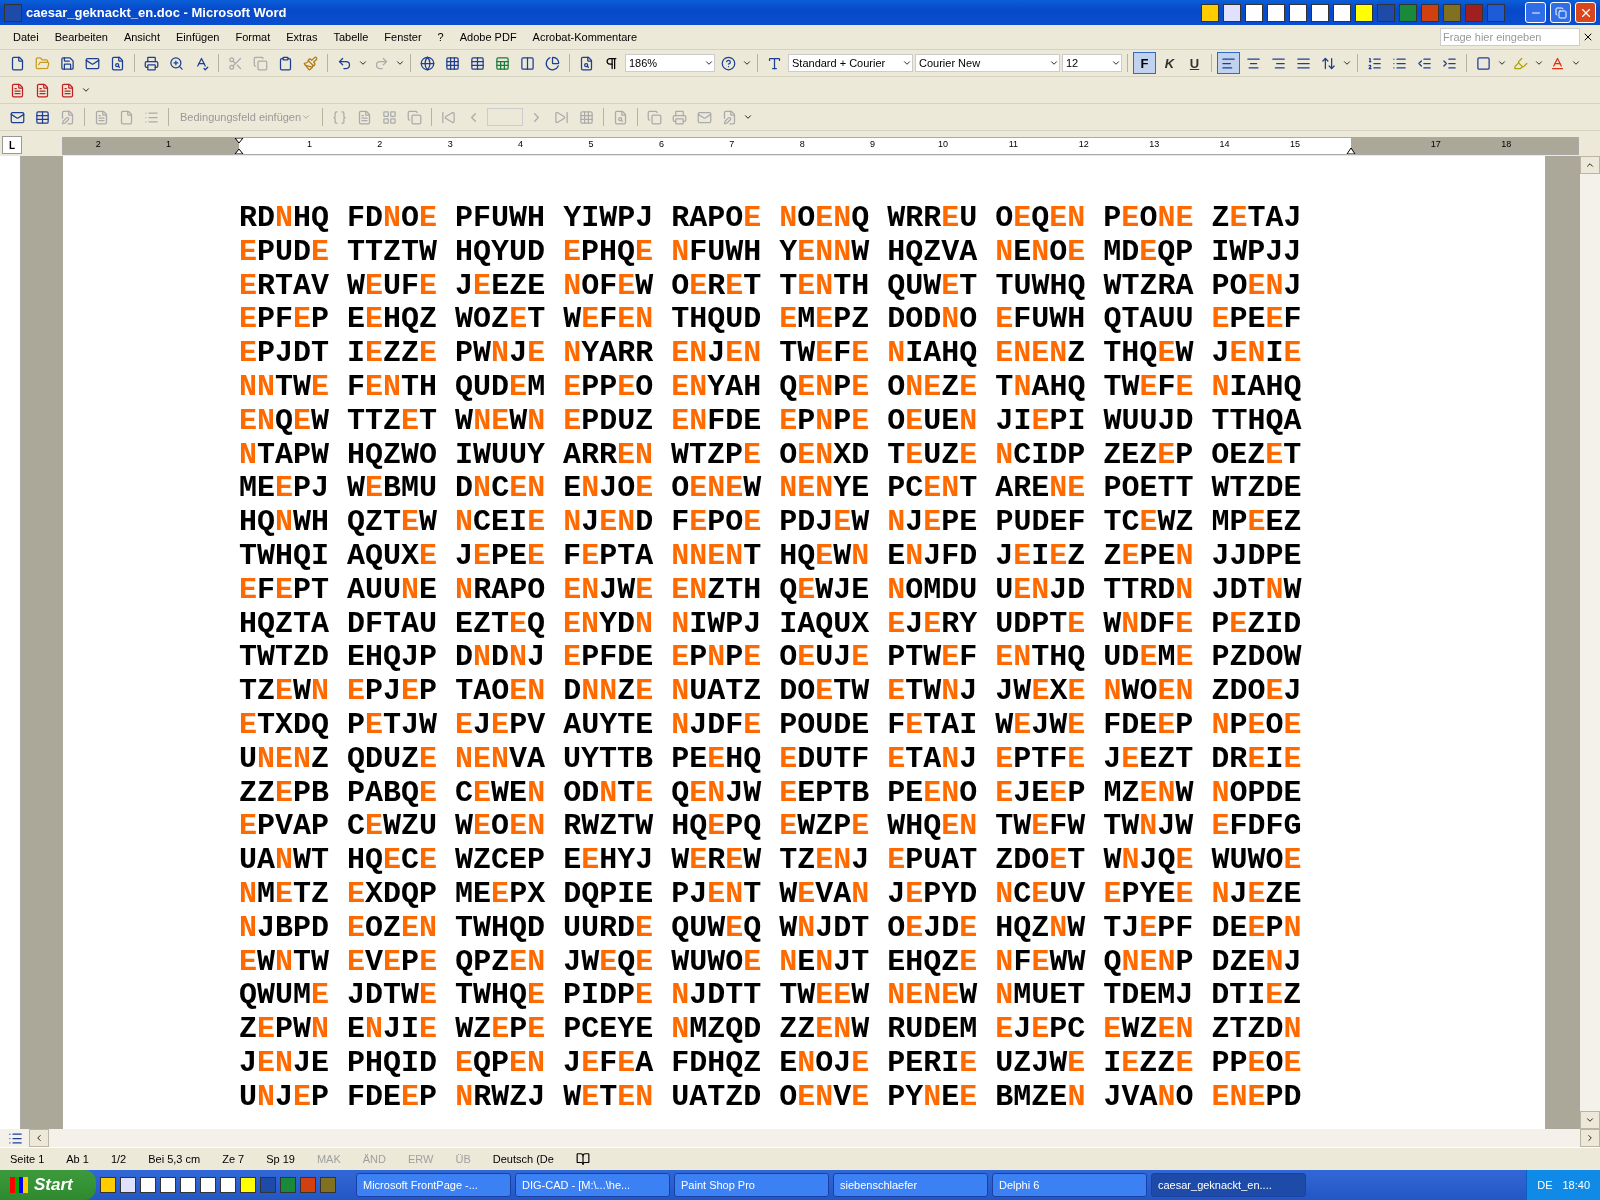 The width and height of the screenshot is (1600, 1200). Describe the element at coordinates (500, 1030) in the screenshot. I see `cipher-group: WZEPE` at that location.